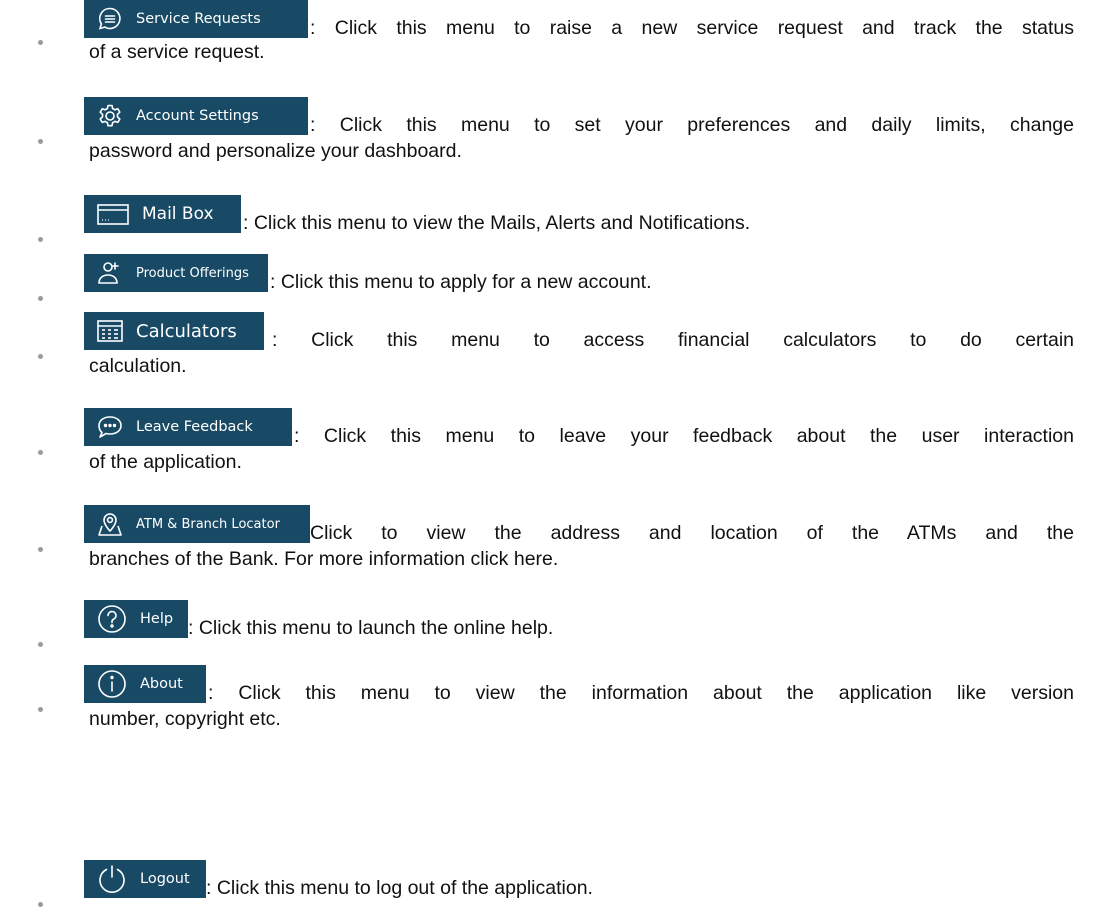  I want to click on menu-label: Logout, so click(165, 879).